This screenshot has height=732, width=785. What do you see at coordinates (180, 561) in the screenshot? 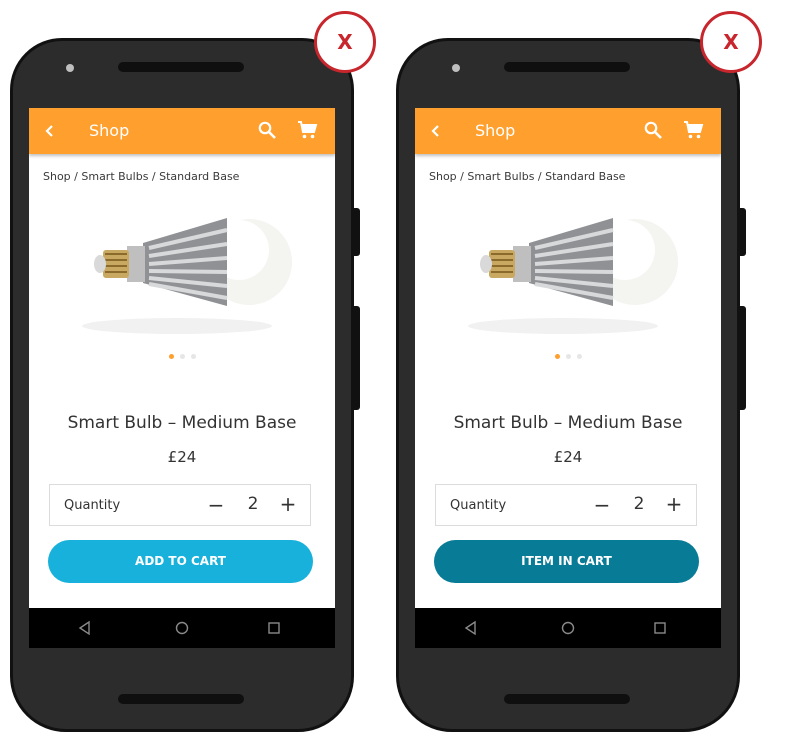
I see `add-to-cart-button: ADD TO CART` at bounding box center [180, 561].